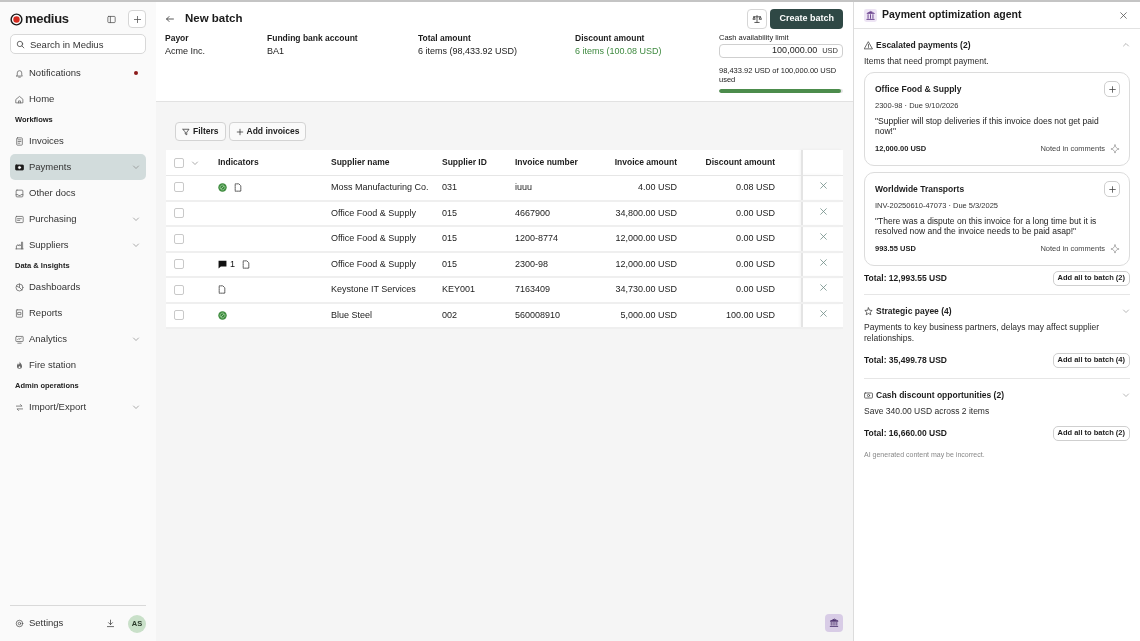  I want to click on field-value: BA1, so click(276, 51).